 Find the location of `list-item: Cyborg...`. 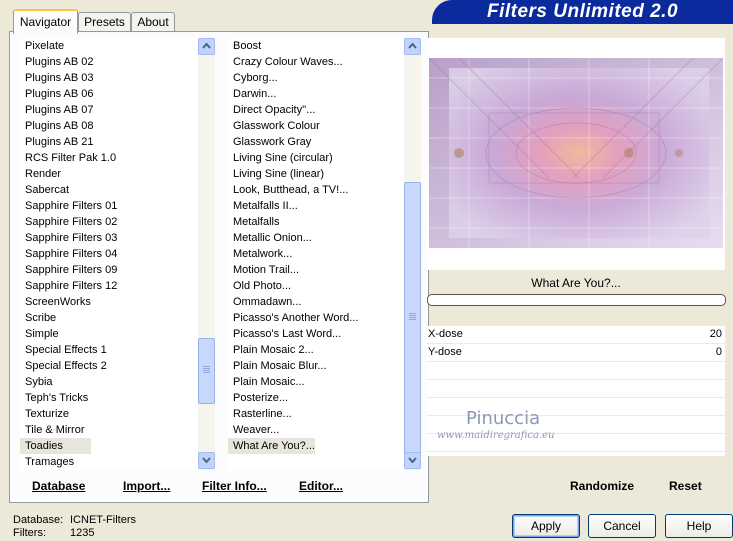

list-item: Cyborg... is located at coordinates (316, 78).